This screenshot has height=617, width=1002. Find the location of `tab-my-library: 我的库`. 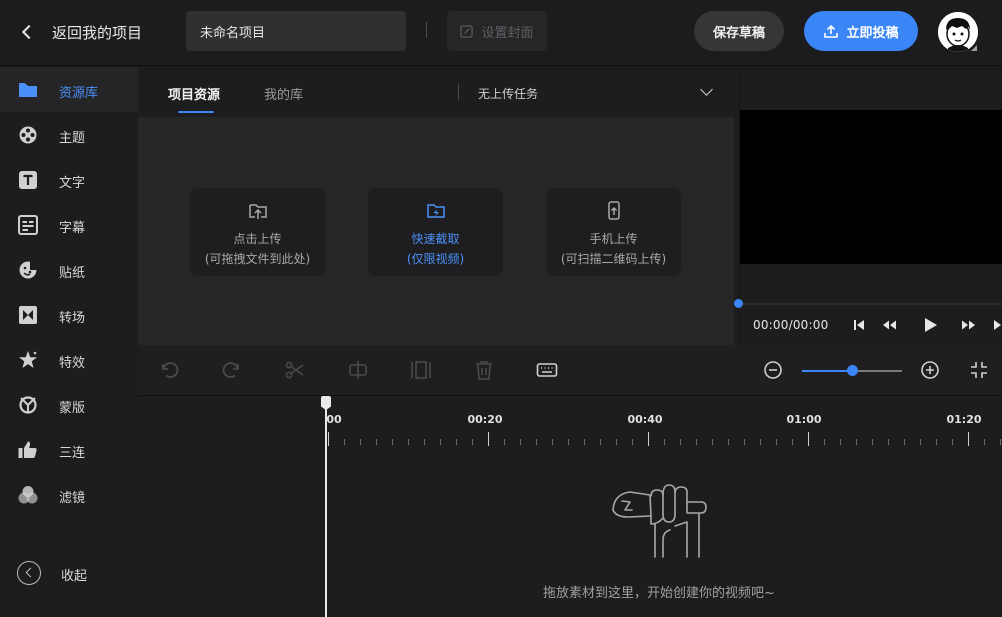

tab-my-library: 我的库 is located at coordinates (283, 93).